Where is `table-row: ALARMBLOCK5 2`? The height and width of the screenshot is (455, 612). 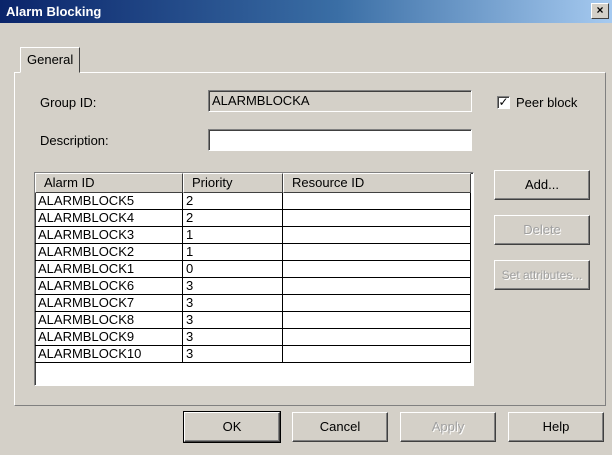
table-row: ALARMBLOCK5 2 is located at coordinates (254, 201).